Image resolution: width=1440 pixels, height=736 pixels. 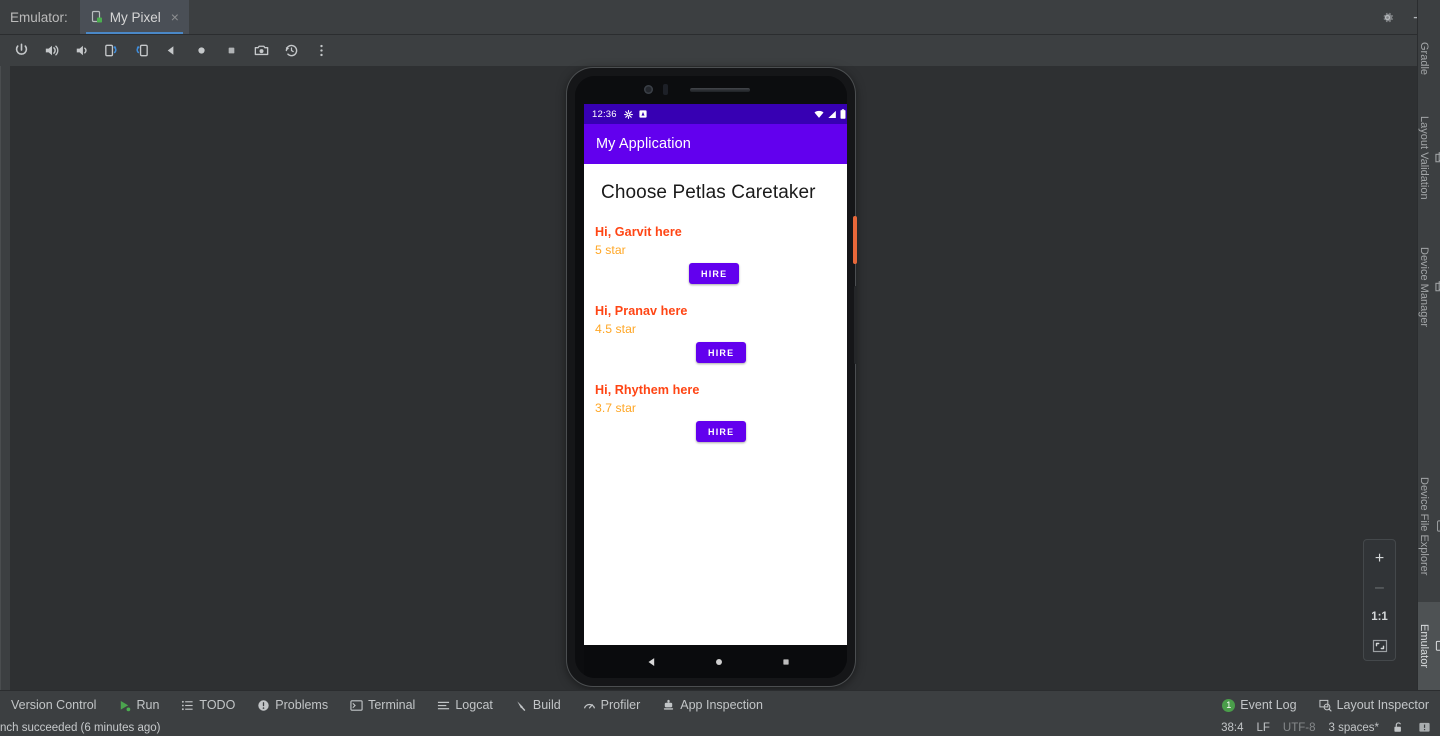 What do you see at coordinates (292, 705) in the screenshot?
I see `bottom-item-problems: Problems` at bounding box center [292, 705].